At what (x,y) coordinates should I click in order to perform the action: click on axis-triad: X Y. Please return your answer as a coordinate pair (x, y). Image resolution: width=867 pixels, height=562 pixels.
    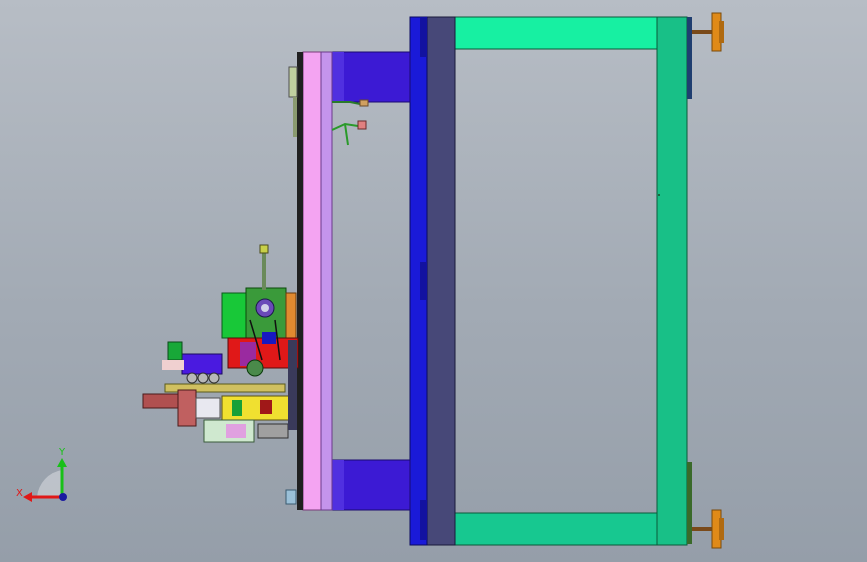
    Looking at the image, I should click on (41, 474).